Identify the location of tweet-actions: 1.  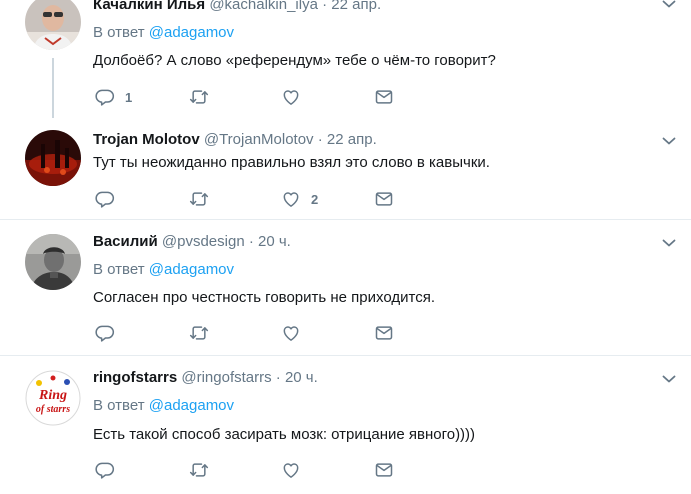
(253, 97).